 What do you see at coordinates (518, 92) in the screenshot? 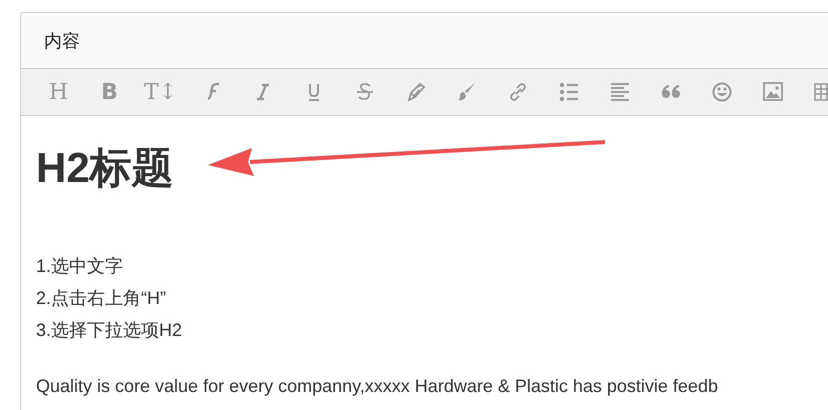
I see `link-icon` at bounding box center [518, 92].